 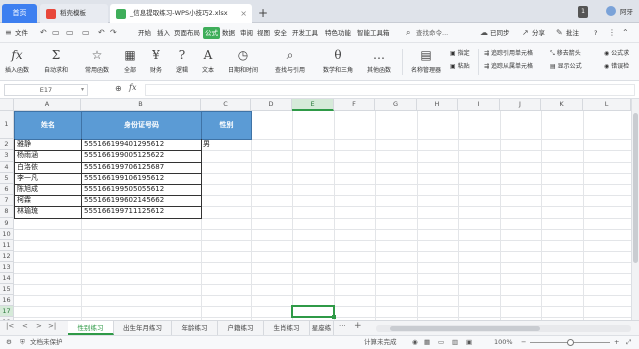 What do you see at coordinates (616, 66) in the screenshot?
I see `error-check-button: ◉ 错误检` at bounding box center [616, 66].